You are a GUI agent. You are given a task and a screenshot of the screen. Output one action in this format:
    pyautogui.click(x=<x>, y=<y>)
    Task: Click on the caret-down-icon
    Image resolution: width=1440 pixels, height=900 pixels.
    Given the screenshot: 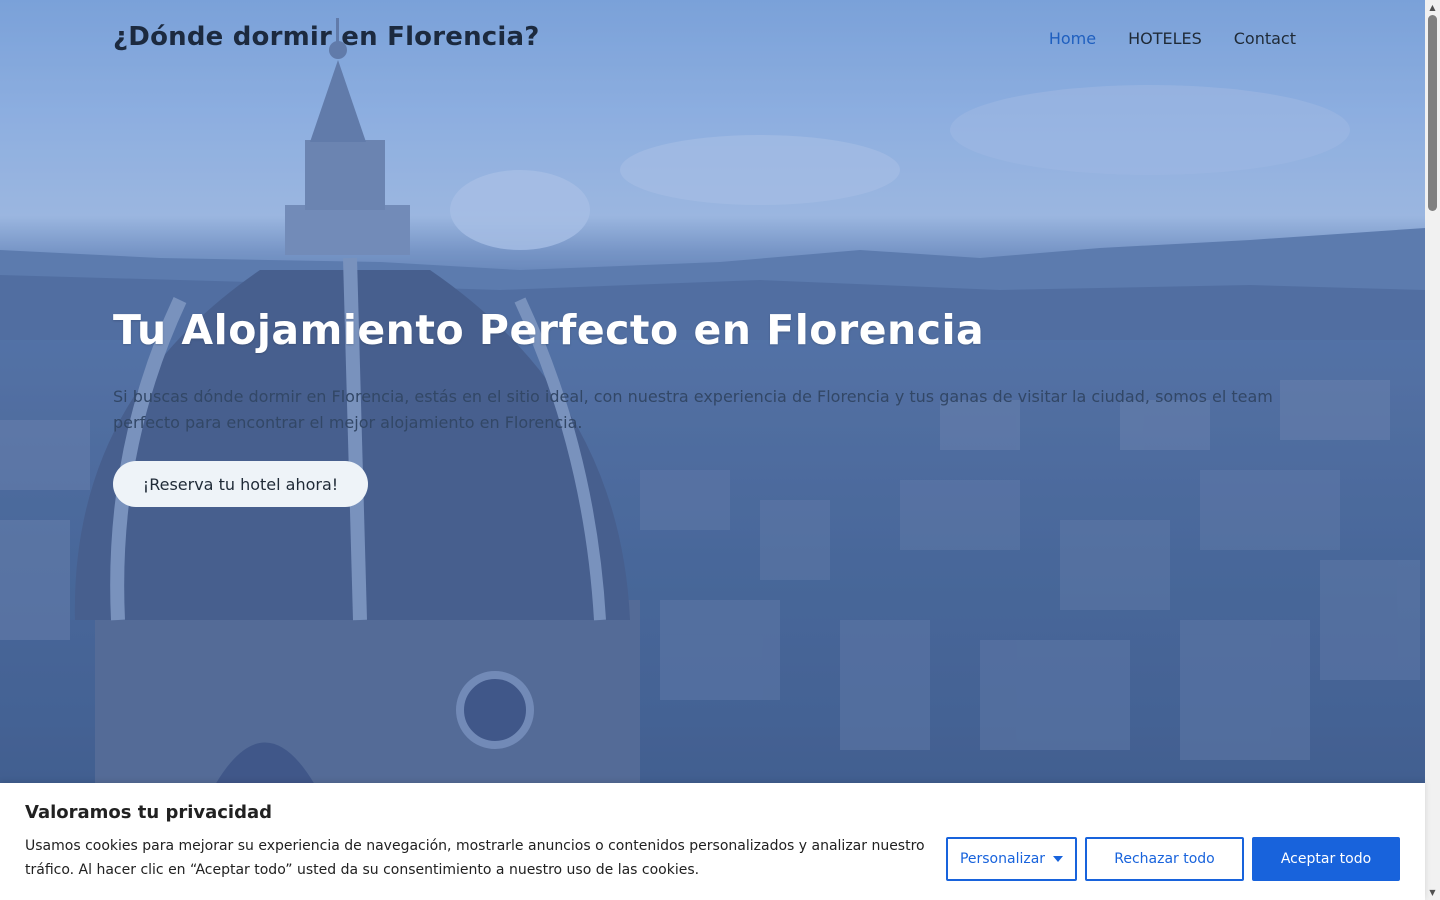 What is the action you would take?
    pyautogui.click(x=1058, y=859)
    